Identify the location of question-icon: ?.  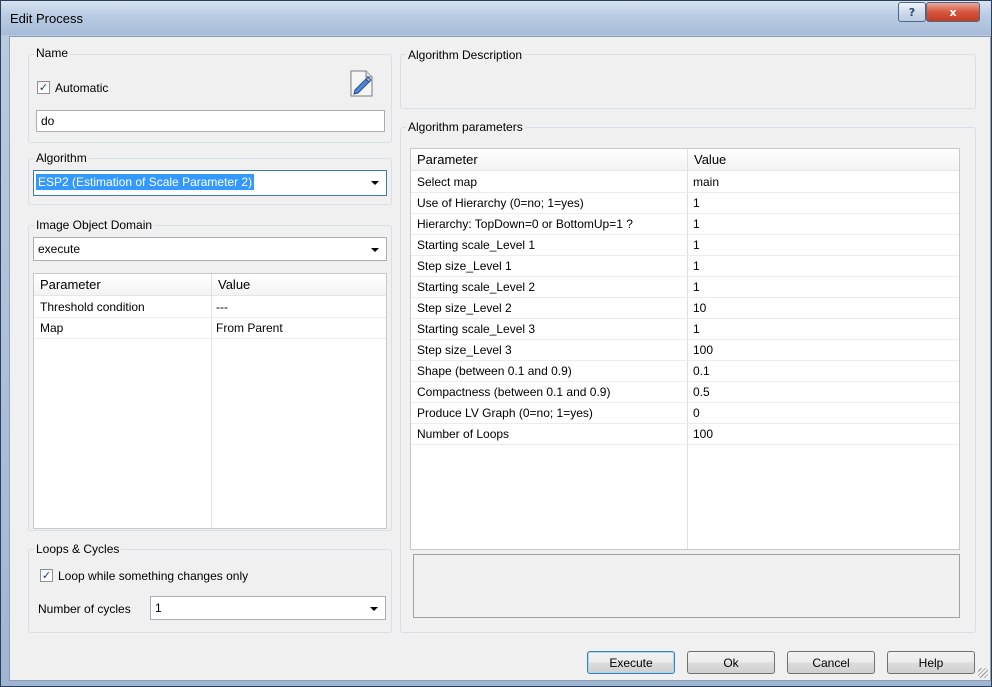
(912, 12).